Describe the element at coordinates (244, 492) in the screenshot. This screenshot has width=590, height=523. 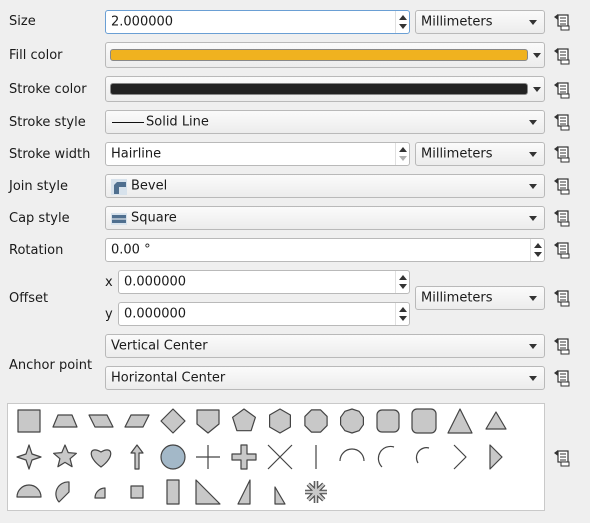
I see `left-half-triangle-shape` at that location.